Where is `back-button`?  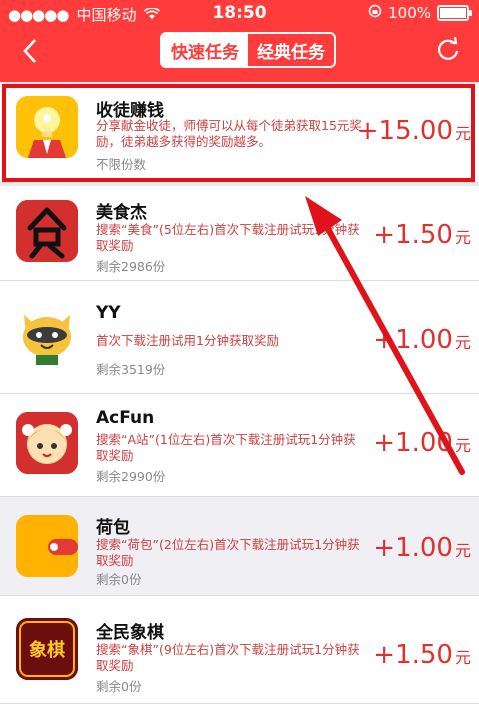
back-button is located at coordinates (31, 51).